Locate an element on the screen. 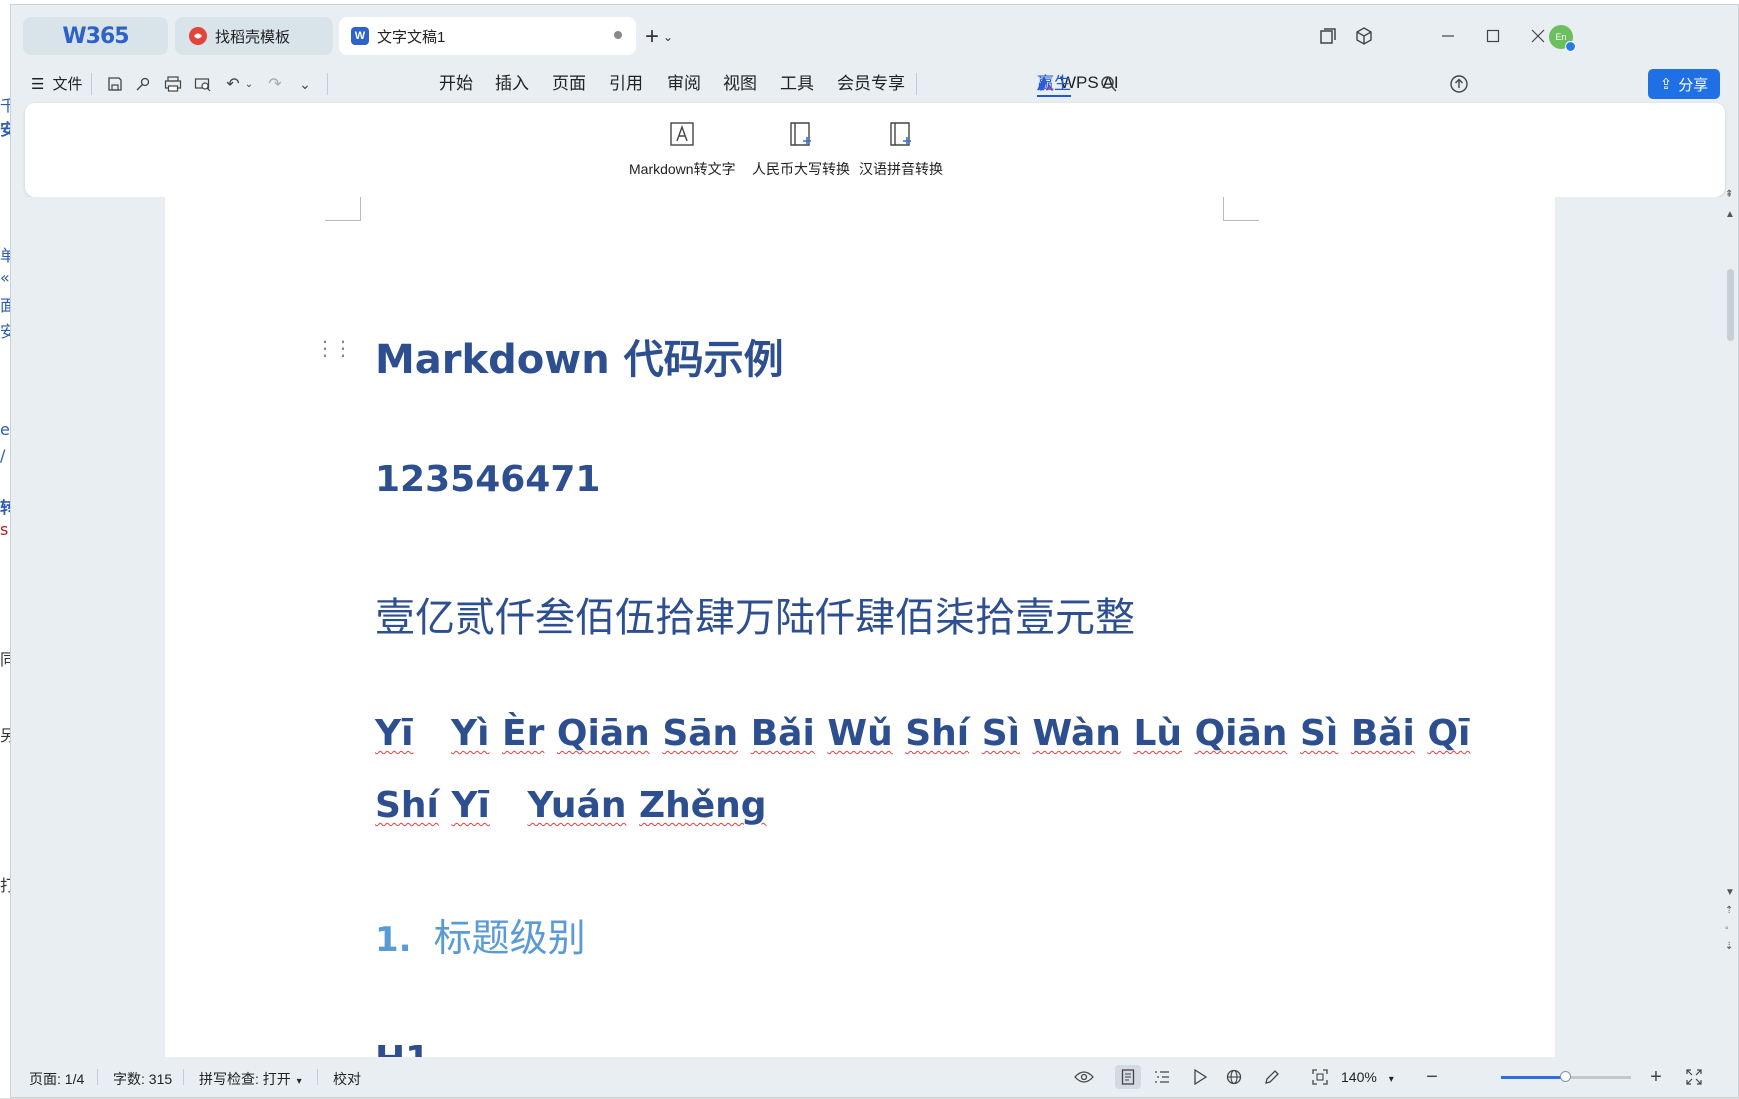 The image size is (1739, 1099). chevron-down-icon: ⌄ is located at coordinates (668, 37).